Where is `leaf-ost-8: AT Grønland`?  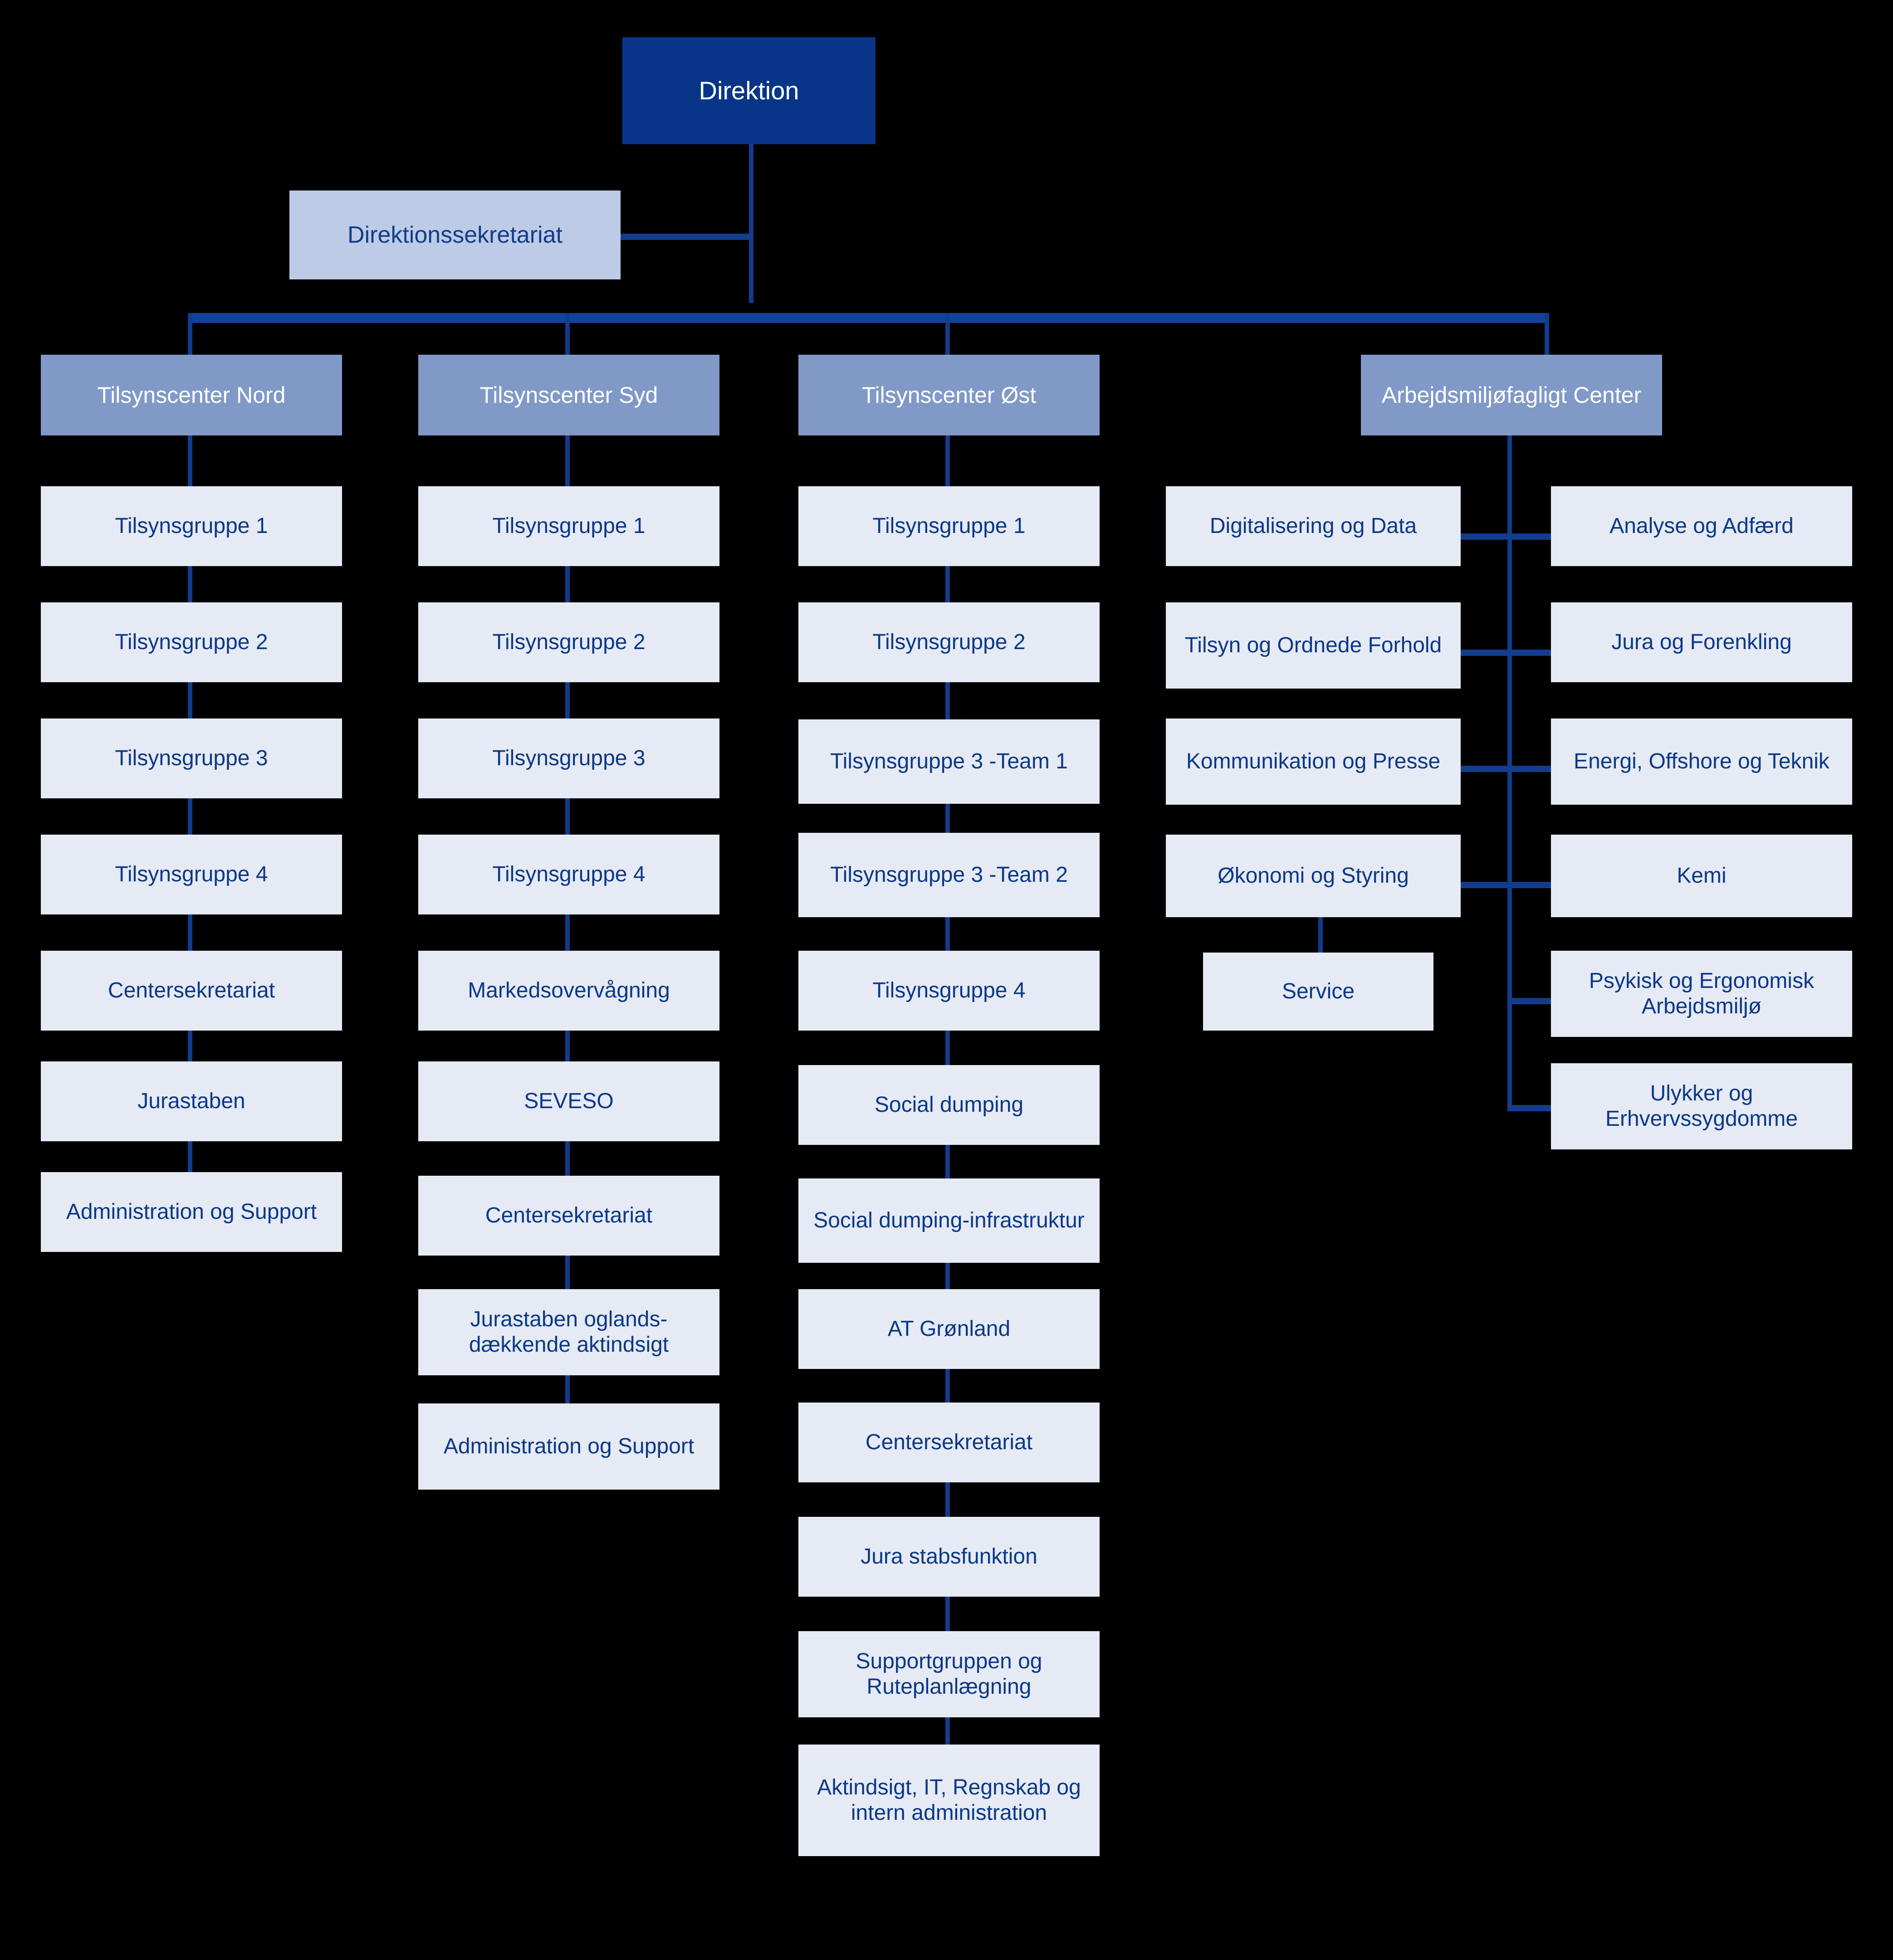
leaf-ost-8: AT Grønland is located at coordinates (949, 1329).